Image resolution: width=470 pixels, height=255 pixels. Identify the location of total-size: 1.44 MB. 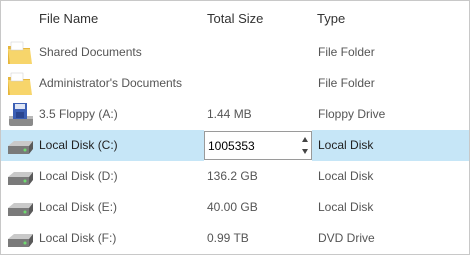
(229, 114).